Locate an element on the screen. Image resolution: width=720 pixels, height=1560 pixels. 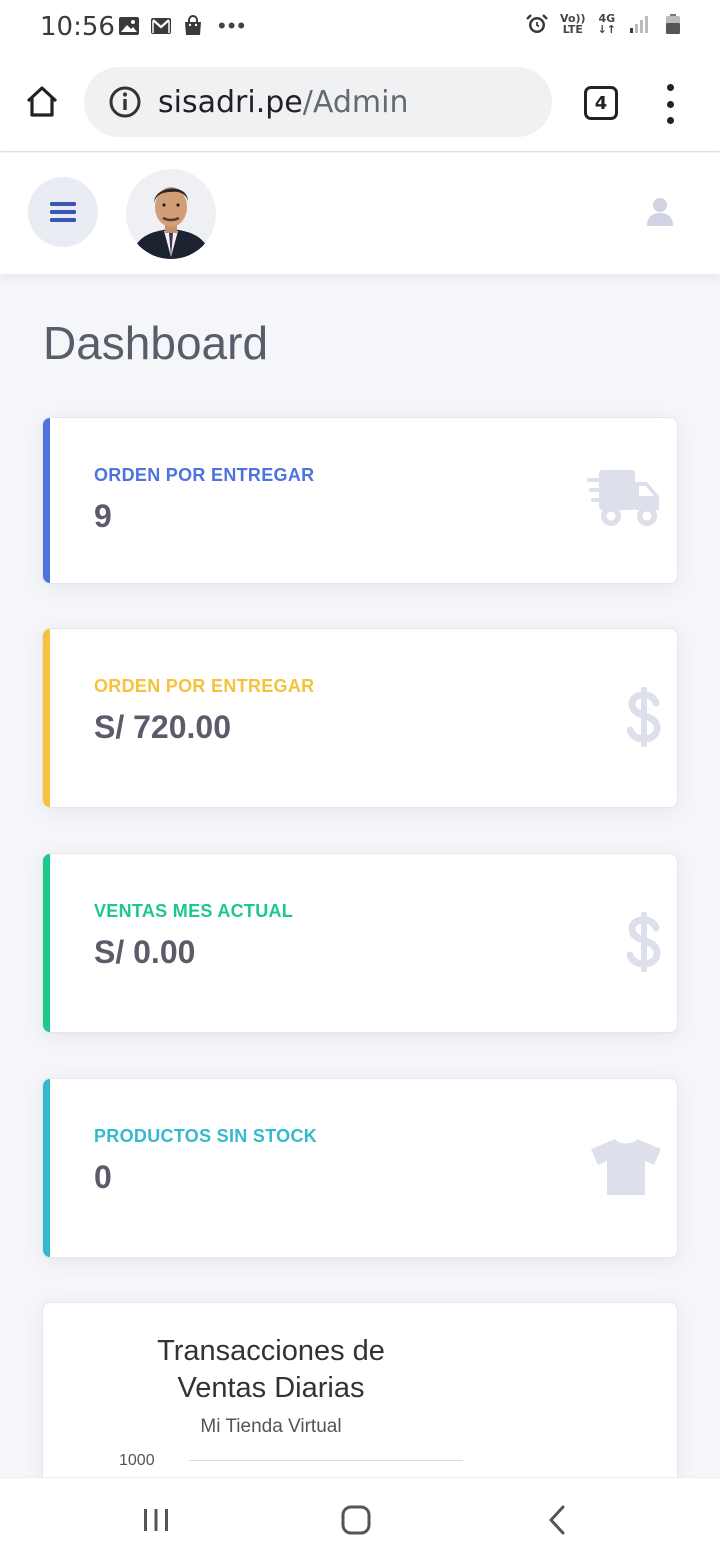
network-4g-indicator: 4G ↓↑ is located at coordinates (606, 24).